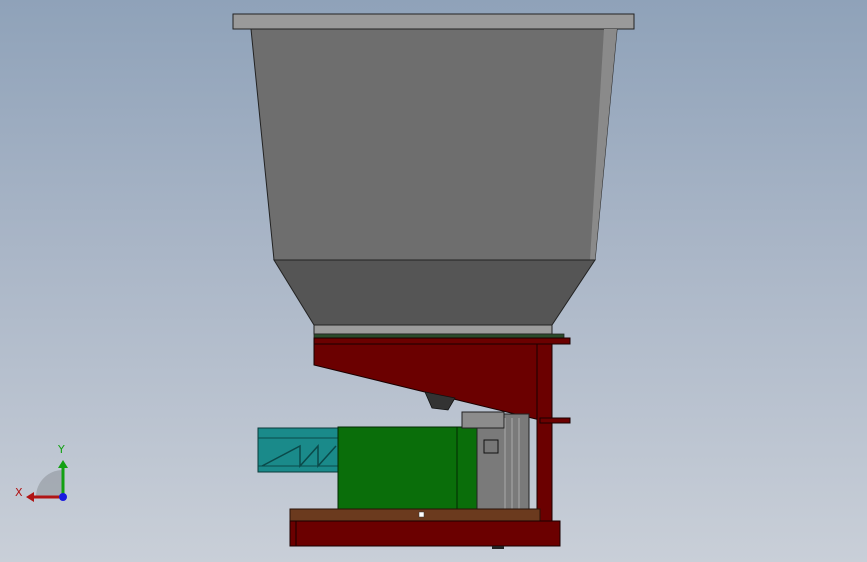 This screenshot has width=867, height=562. Describe the element at coordinates (491, 446) in the screenshot. I see `gearbox-port` at that location.